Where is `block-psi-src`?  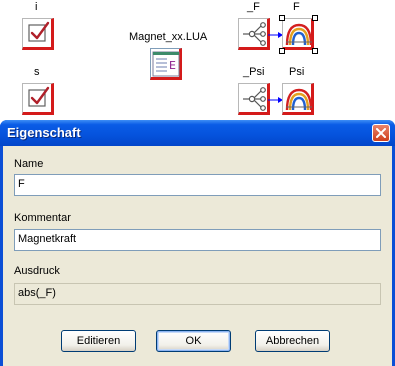 block-psi-src is located at coordinates (254, 99).